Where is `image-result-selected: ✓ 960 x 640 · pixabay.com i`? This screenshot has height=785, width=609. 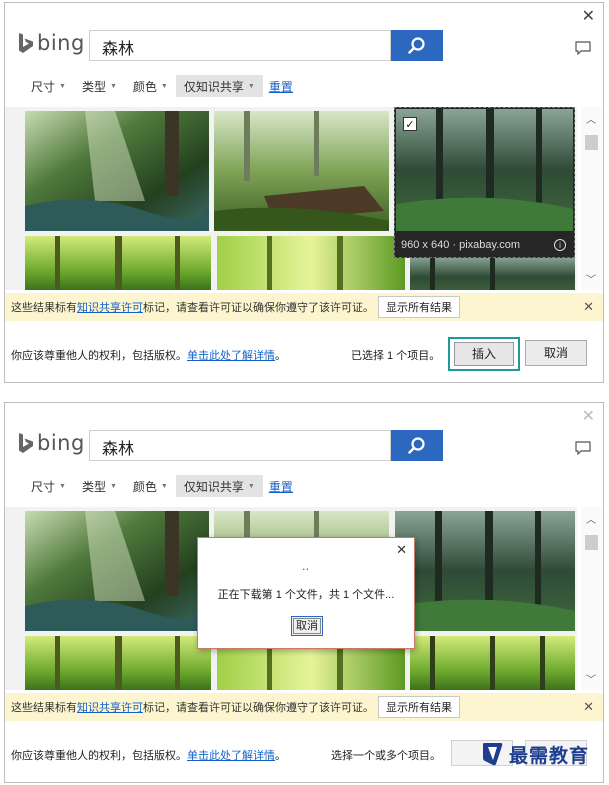
image-result-selected: ✓ 960 x 640 · pixabay.com i is located at coordinates (484, 182).